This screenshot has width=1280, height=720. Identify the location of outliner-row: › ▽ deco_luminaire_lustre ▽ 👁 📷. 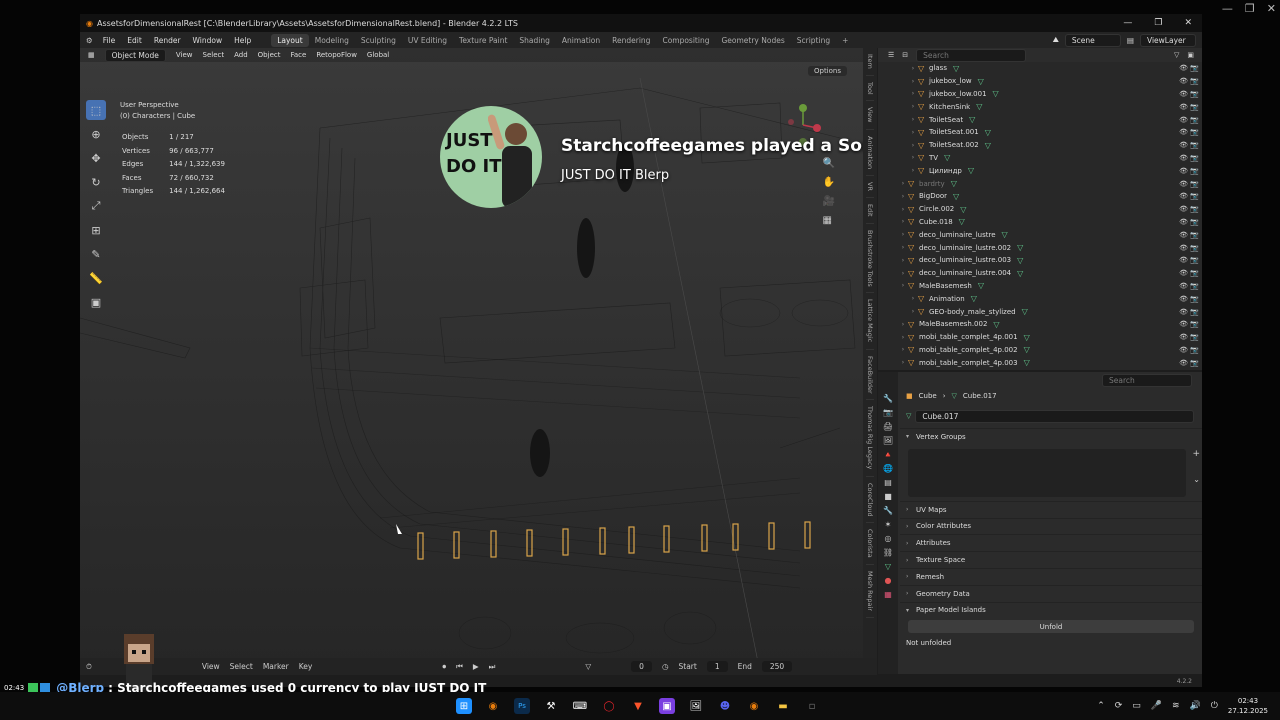
(1040, 234).